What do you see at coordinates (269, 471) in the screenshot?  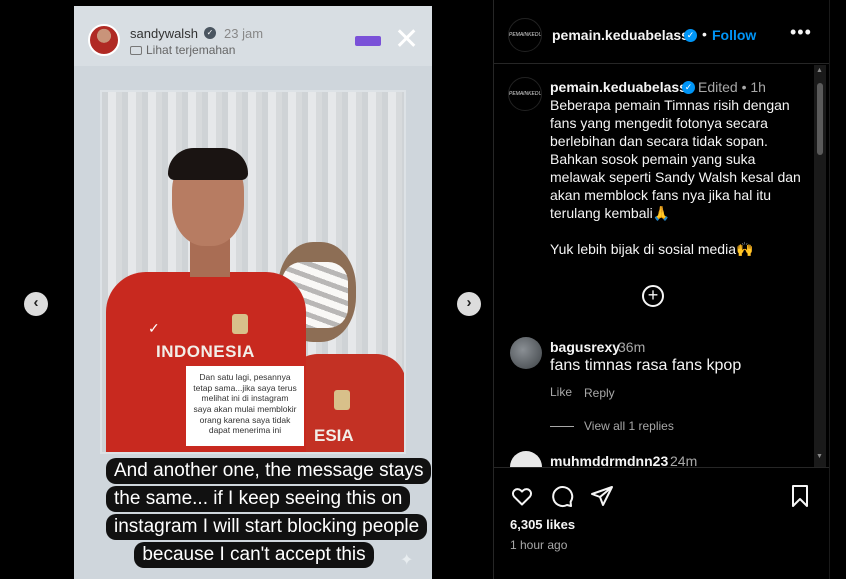 I see `story-caption-line: And another one, the message stays` at bounding box center [269, 471].